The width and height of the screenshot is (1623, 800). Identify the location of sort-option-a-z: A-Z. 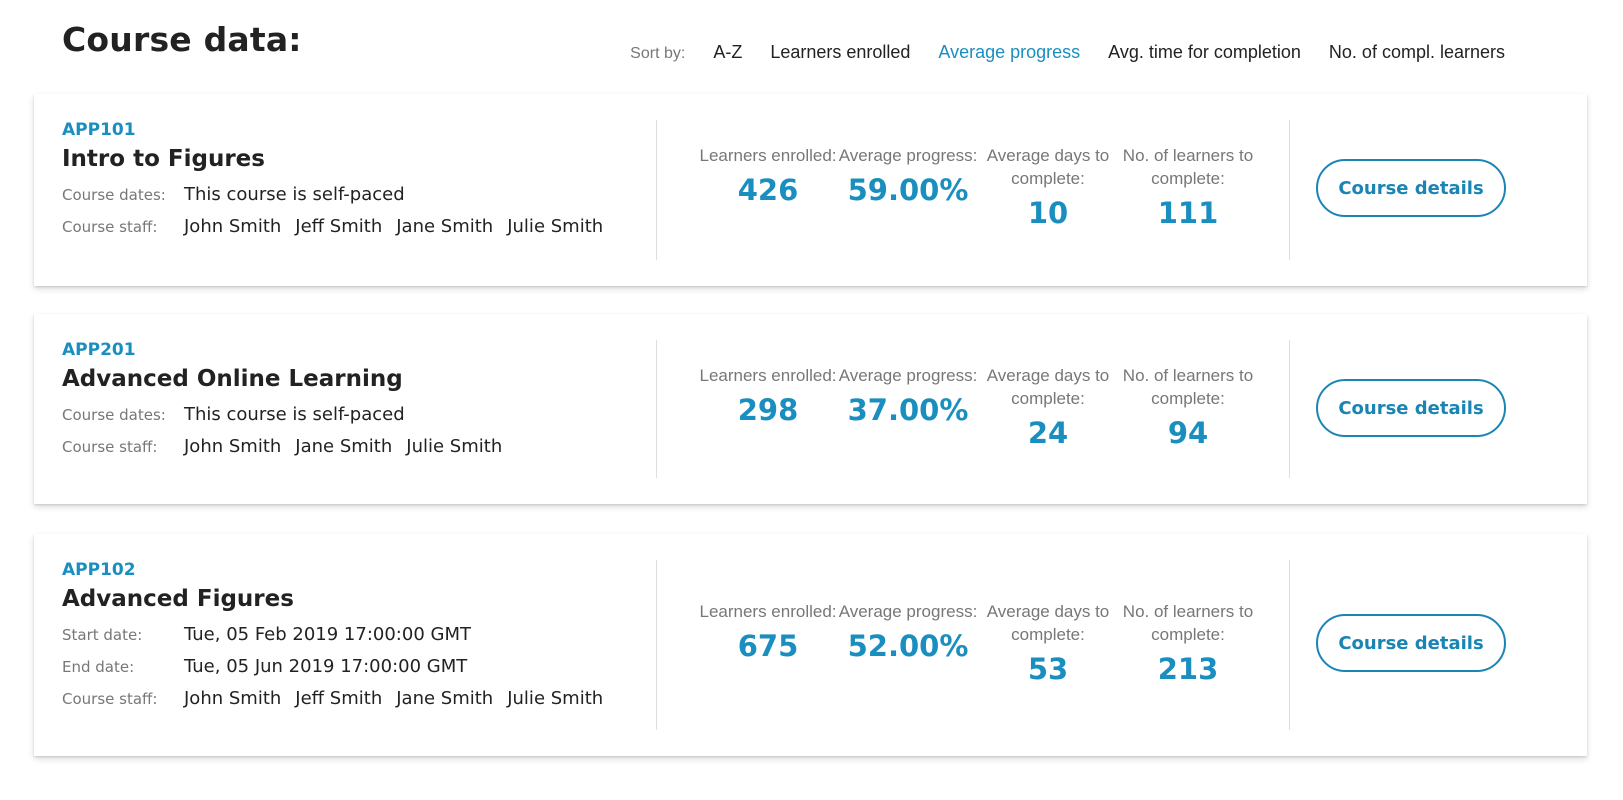
(727, 52).